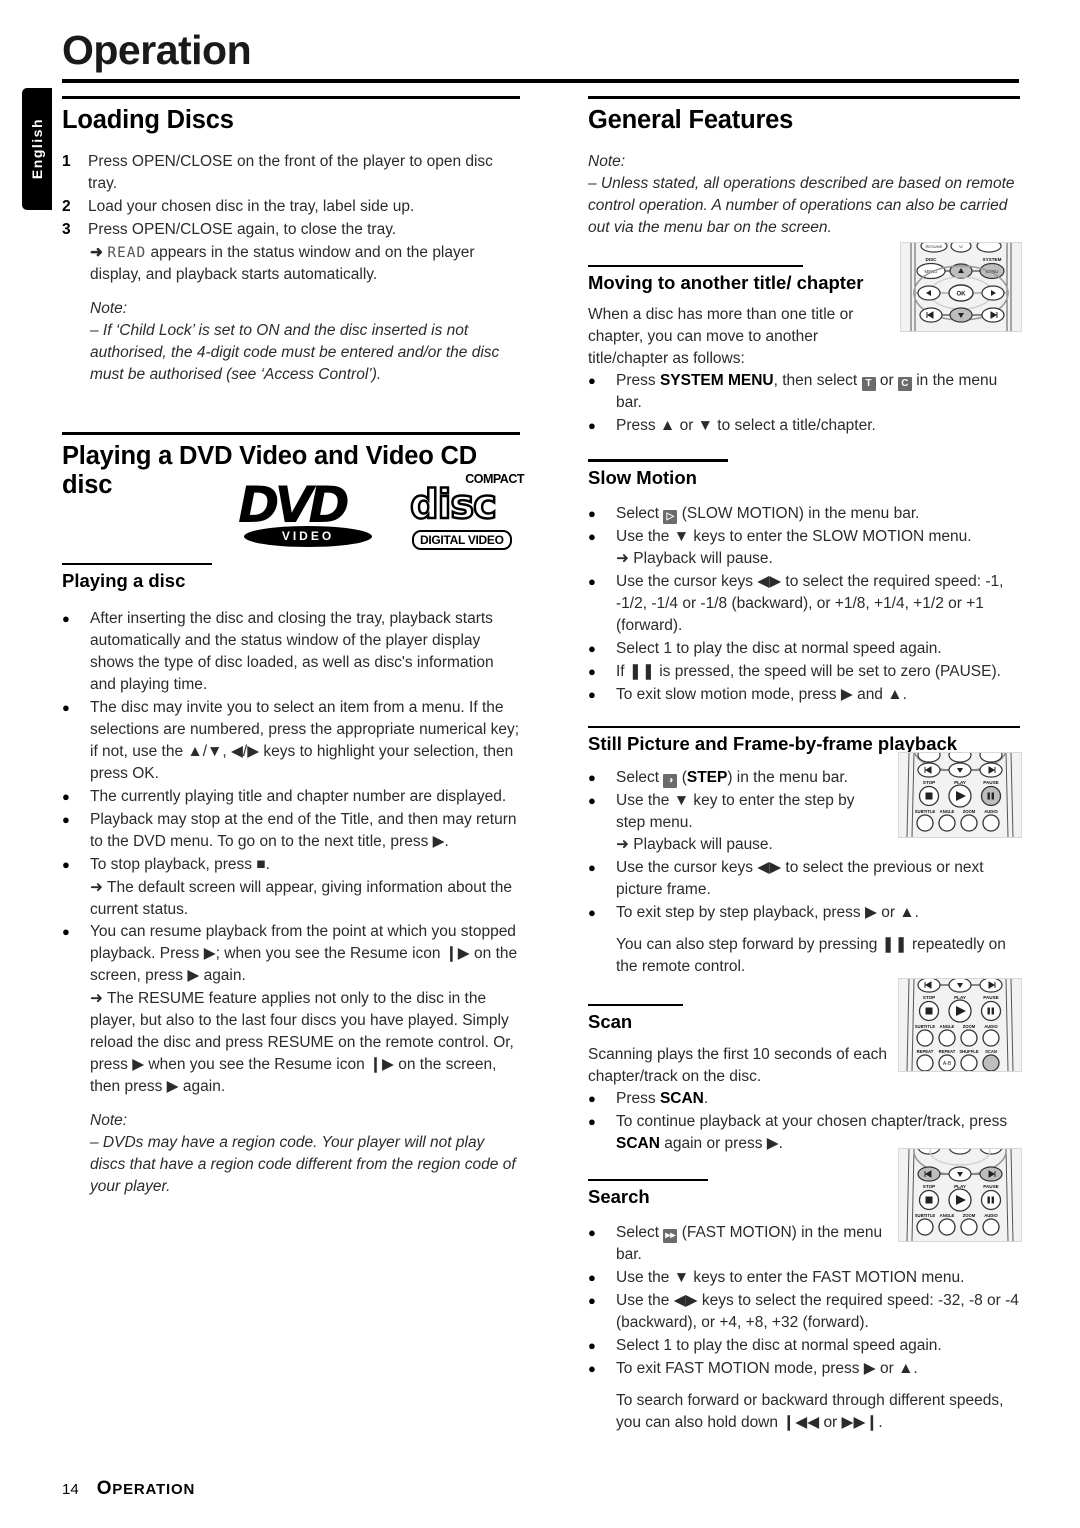  I want to click on bullet-text: Press ▲ or ▼ to select a title/chapter., so click(746, 426).